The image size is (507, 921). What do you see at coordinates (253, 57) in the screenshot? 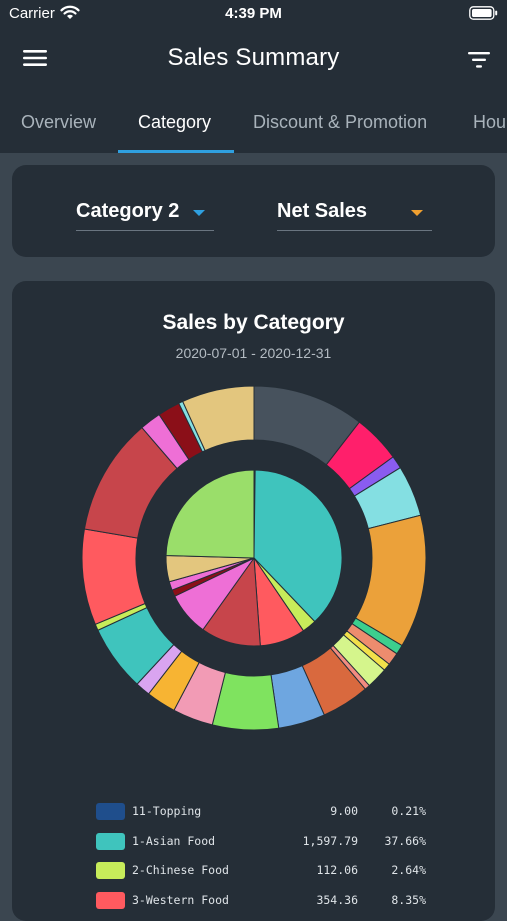
I see `page-title: Sales Summary` at bounding box center [253, 57].